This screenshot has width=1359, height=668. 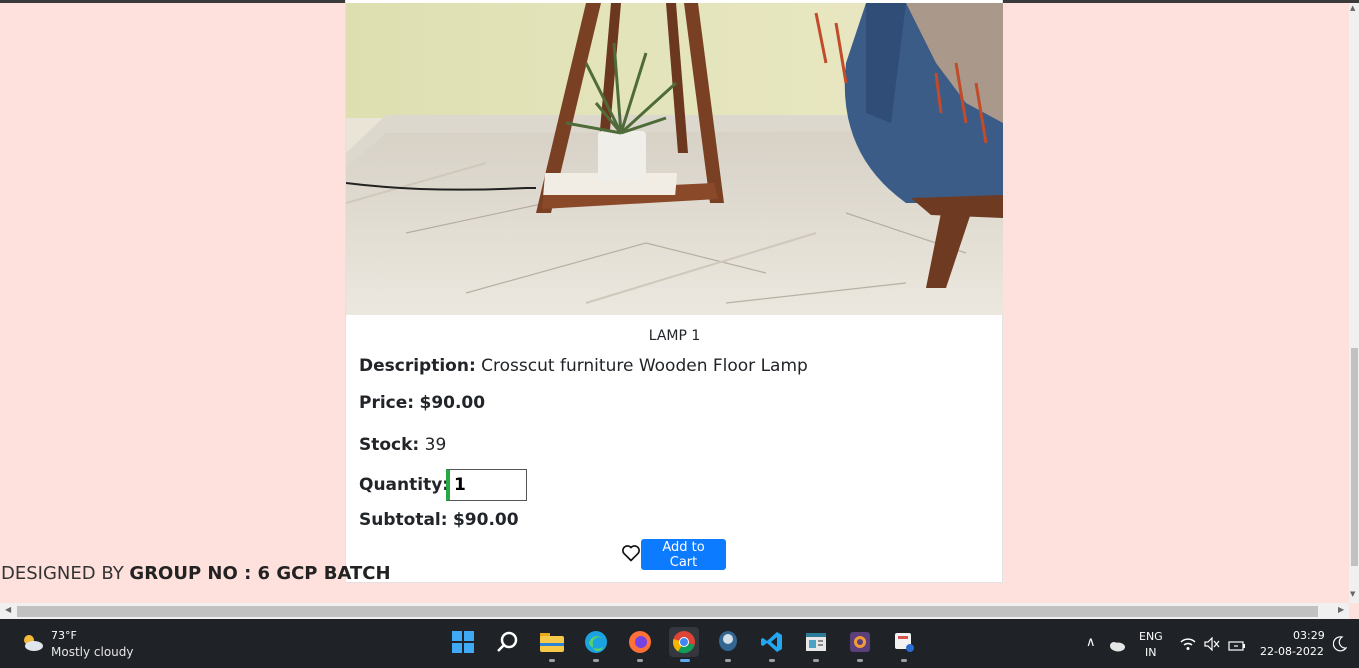 I want to click on start-icon, so click(x=463, y=642).